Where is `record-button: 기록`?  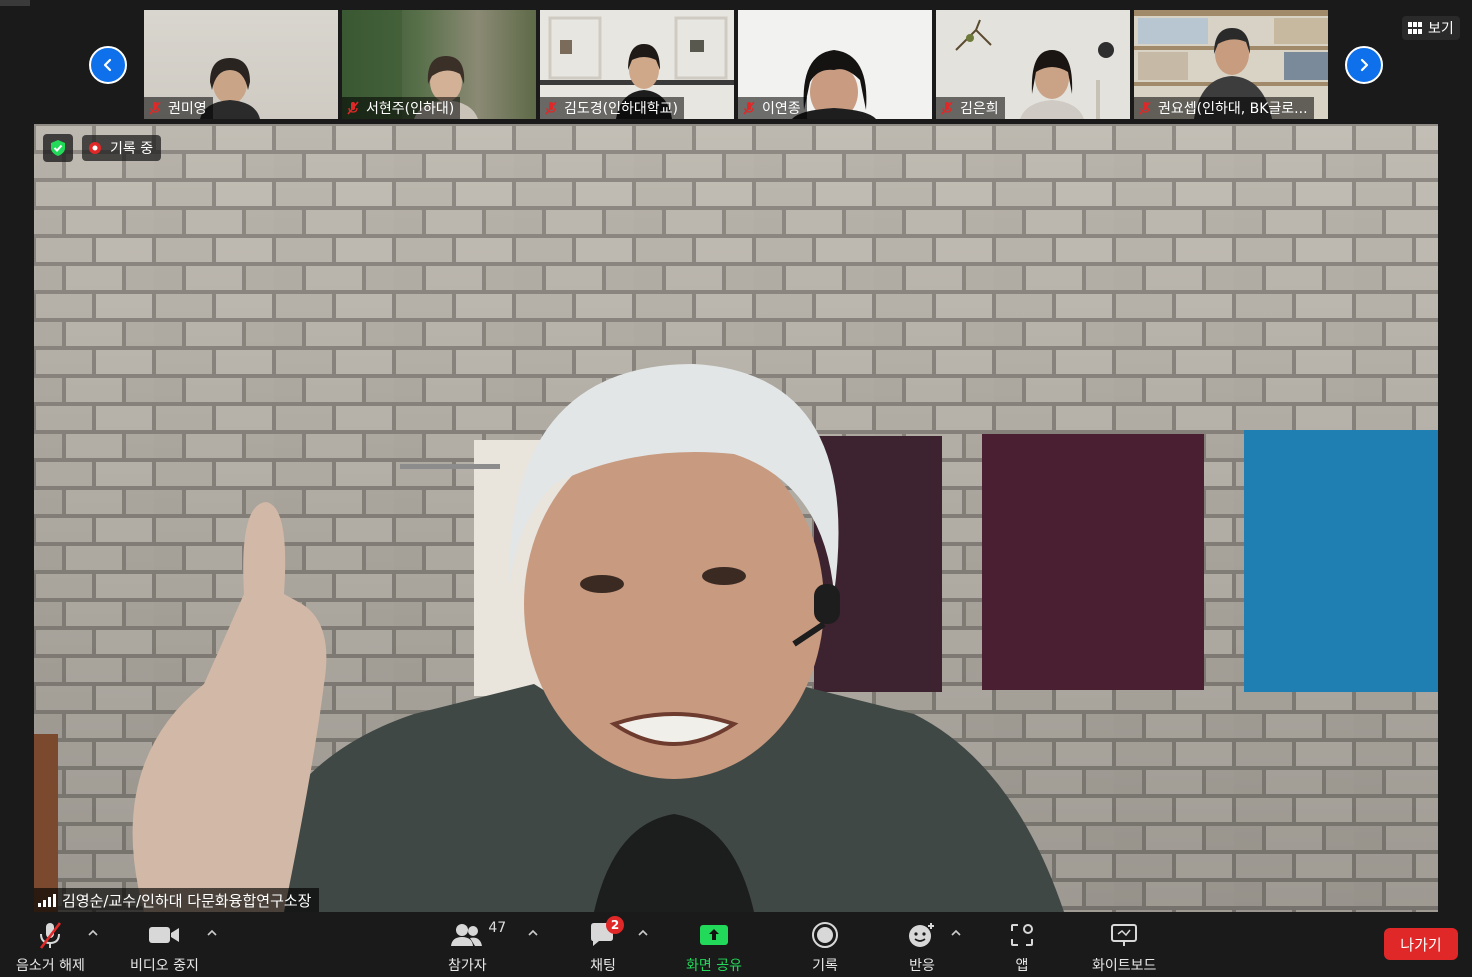 record-button: 기록 is located at coordinates (825, 946).